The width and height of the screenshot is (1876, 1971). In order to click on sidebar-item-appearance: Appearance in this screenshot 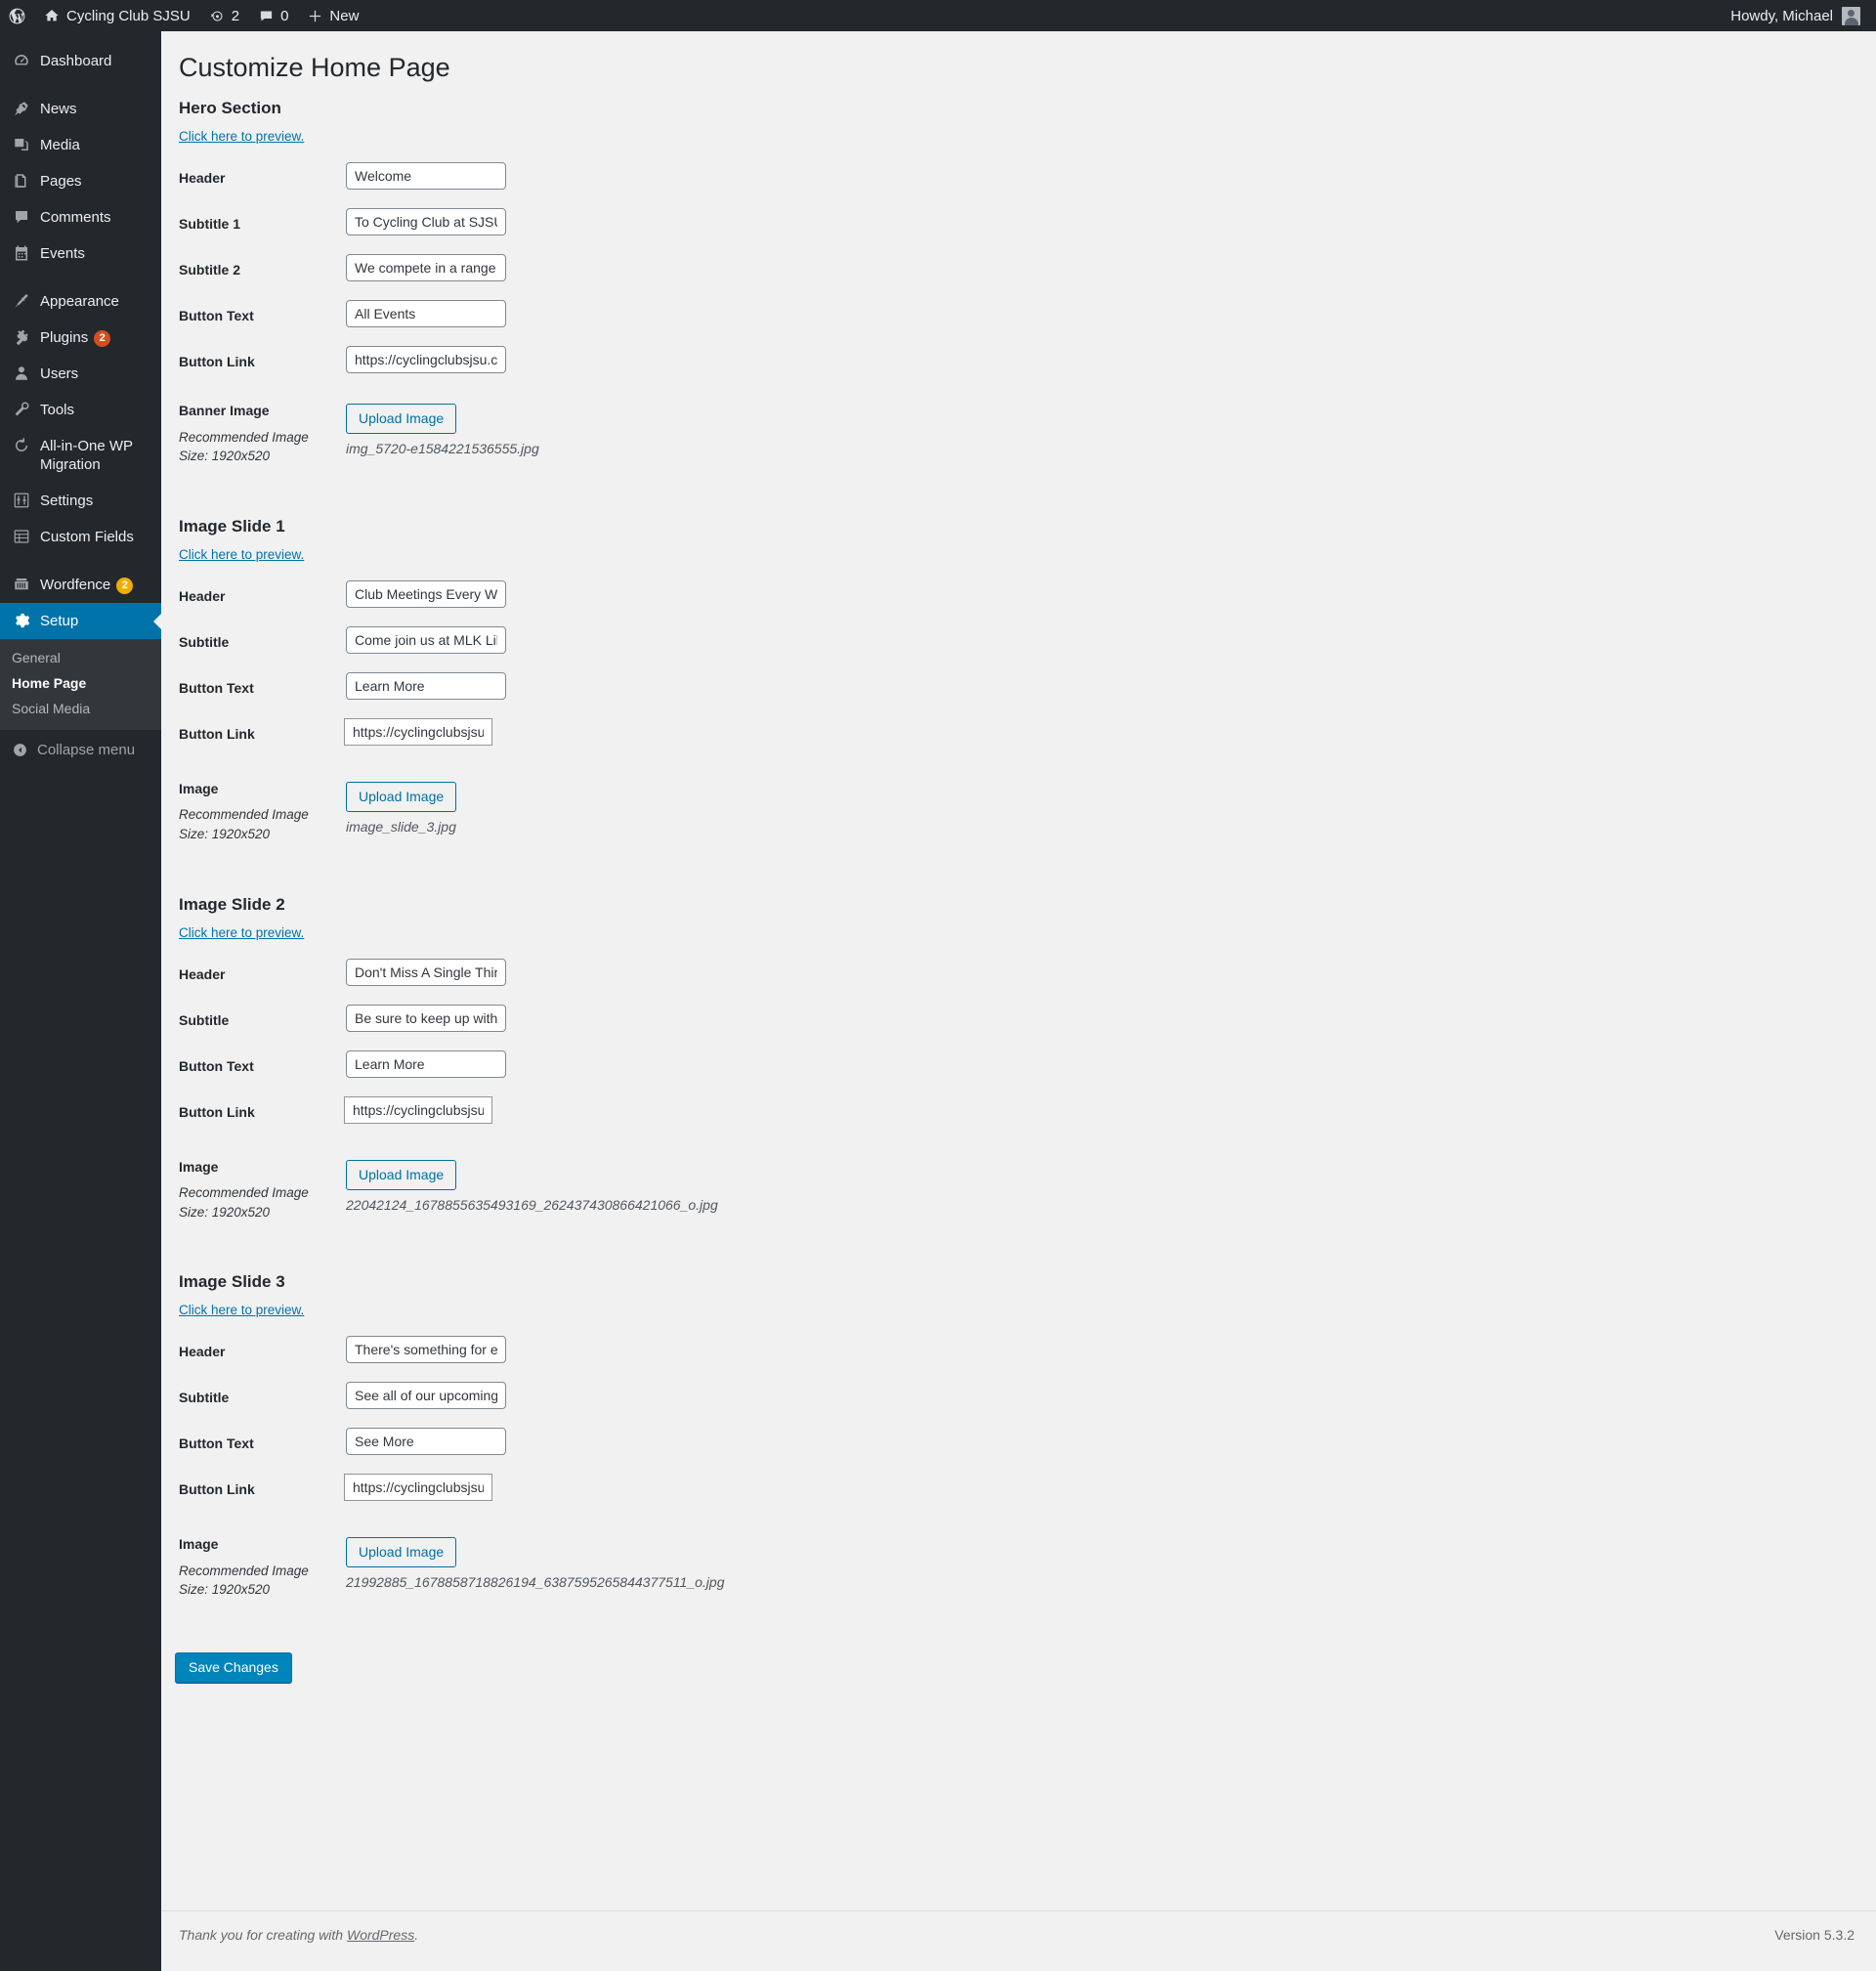, I will do `click(80, 301)`.